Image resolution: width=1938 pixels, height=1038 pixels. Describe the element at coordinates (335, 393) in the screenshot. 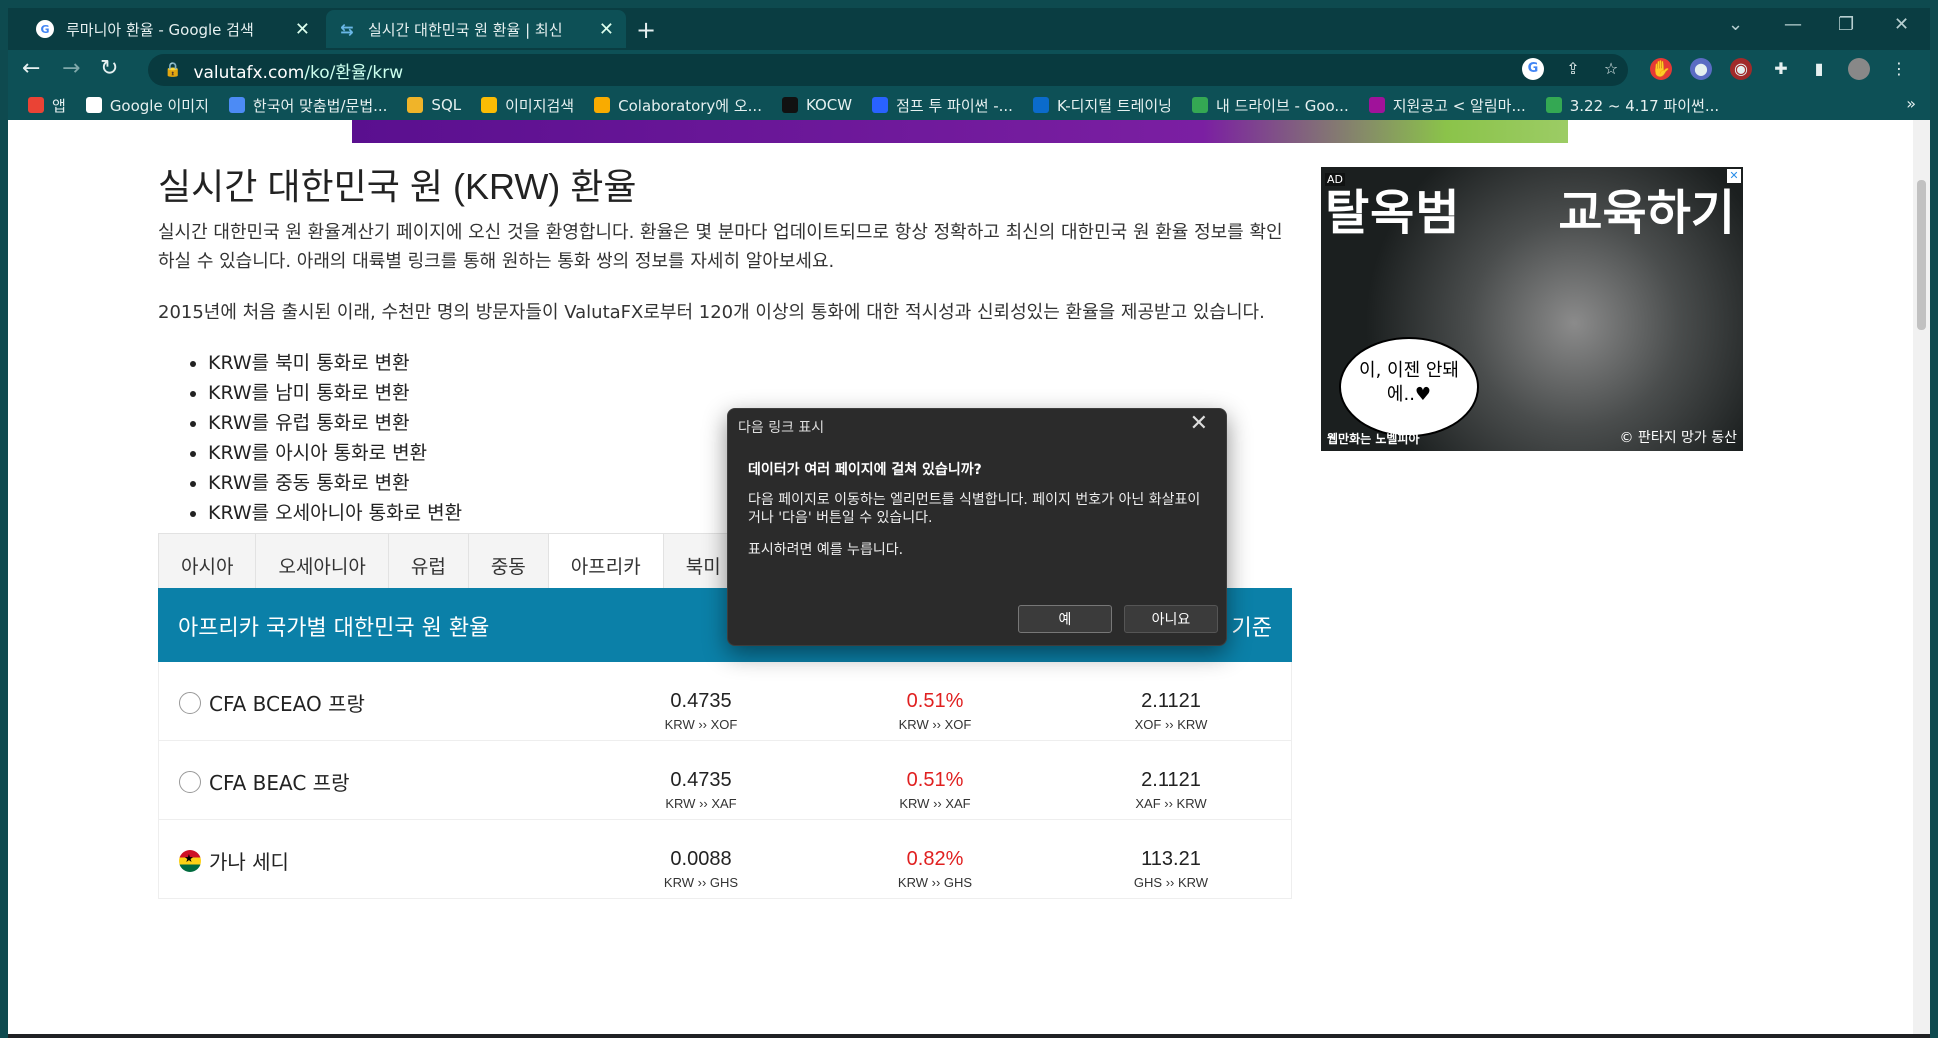

I see `region-link: KRW를 남미 통화로 변환` at that location.